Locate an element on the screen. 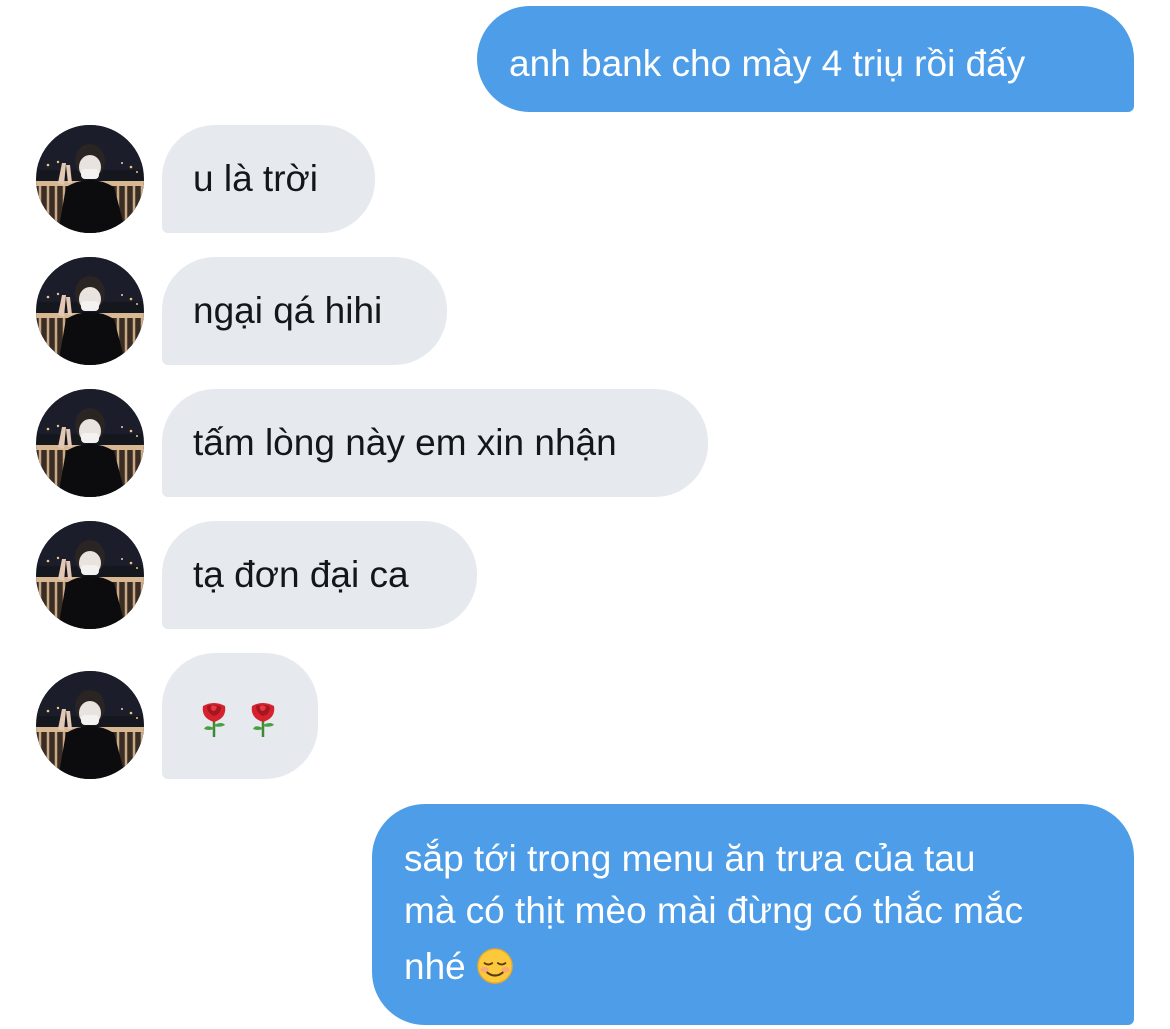  message-text: u là trời is located at coordinates (256, 178).